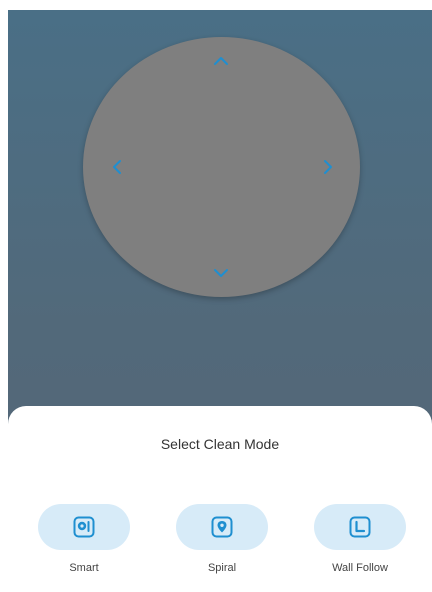  Describe the element at coordinates (222, 568) in the screenshot. I see `spiral-mode-label: Spiral` at that location.